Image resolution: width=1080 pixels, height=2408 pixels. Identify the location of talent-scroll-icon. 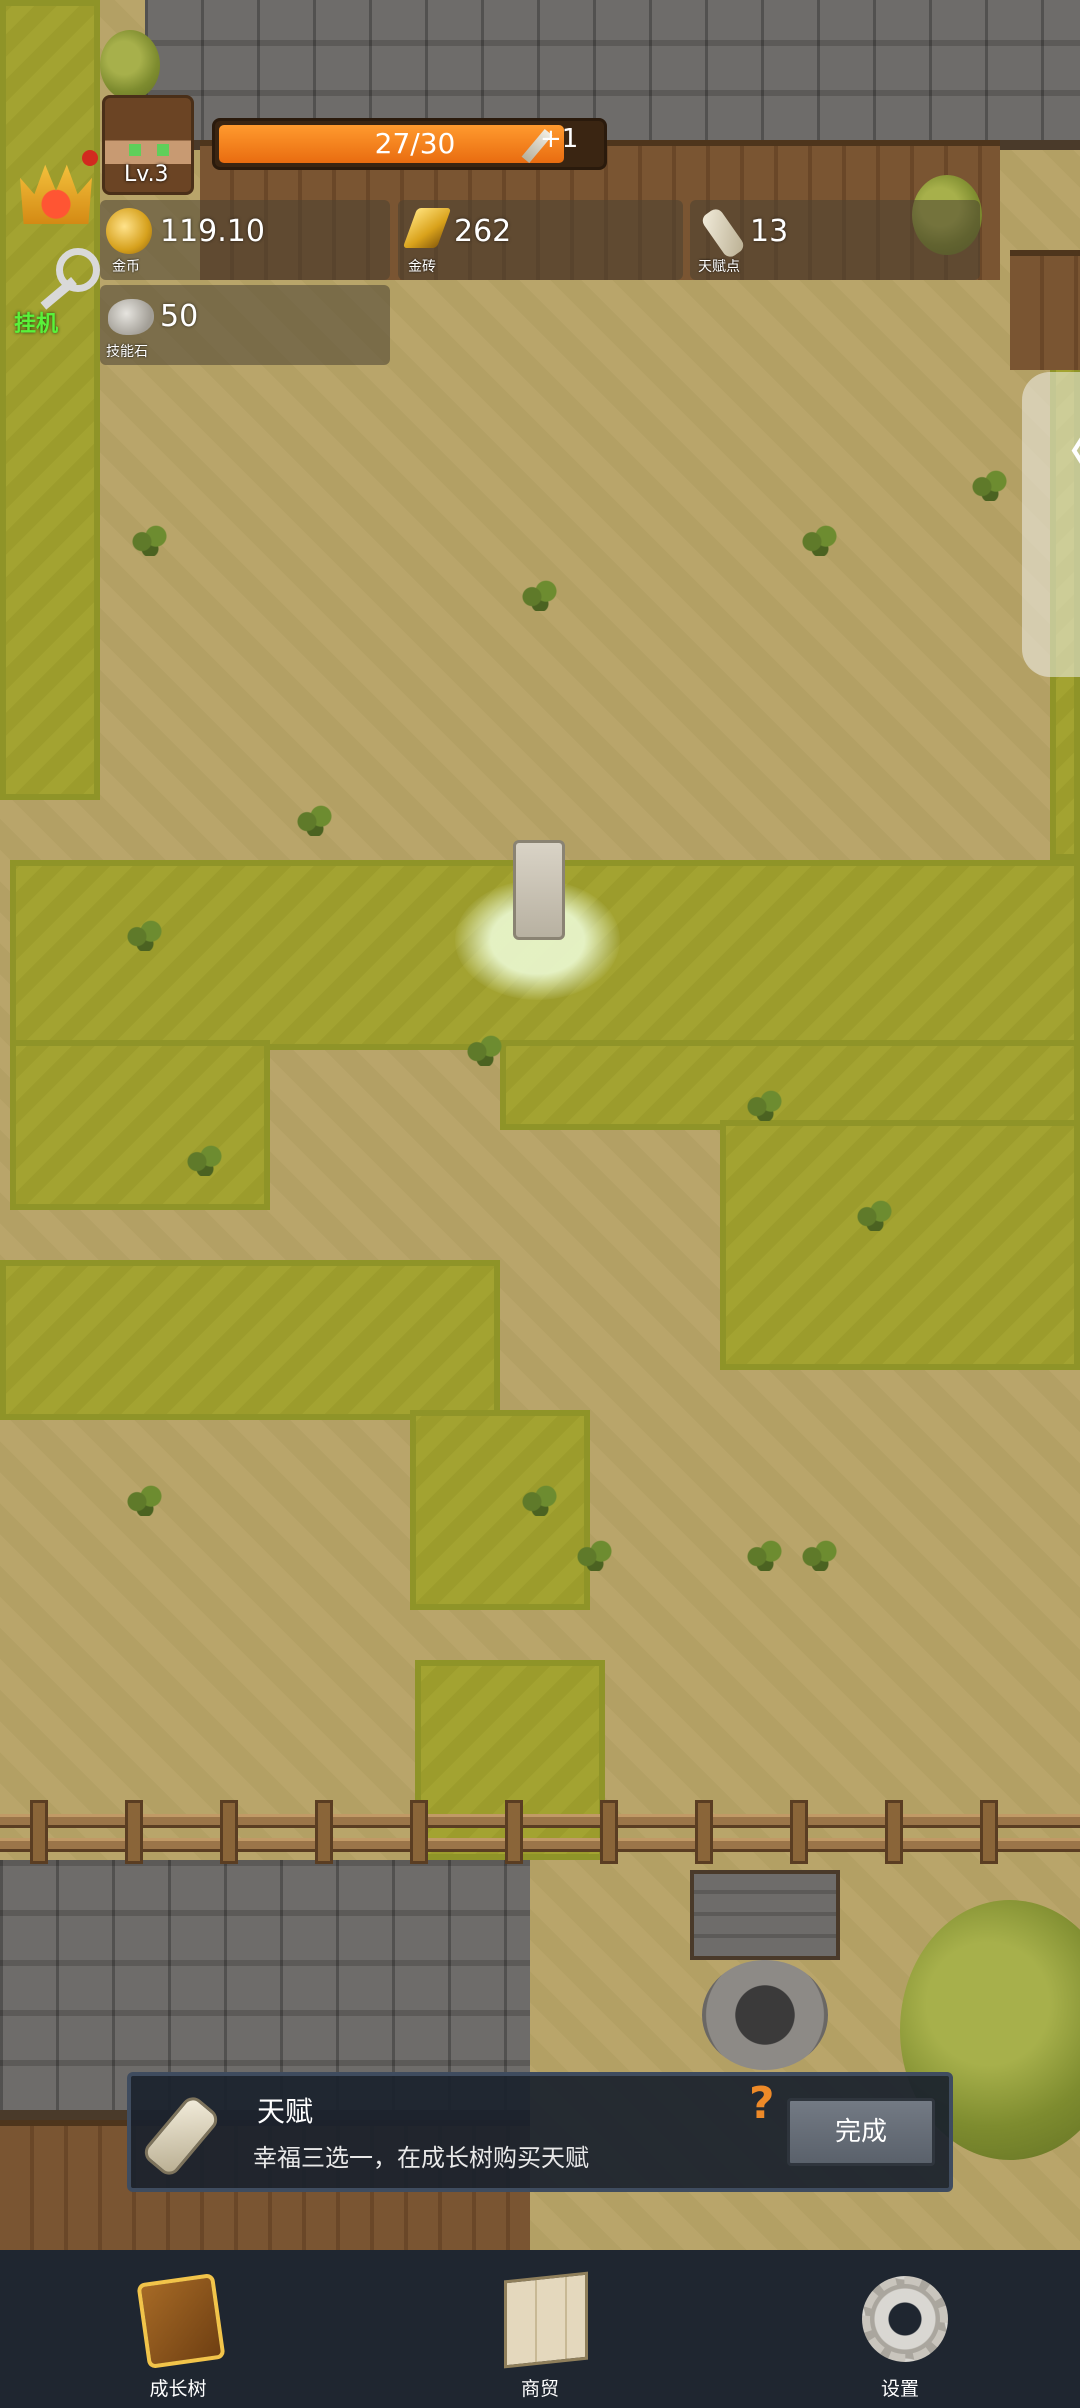
(723, 233).